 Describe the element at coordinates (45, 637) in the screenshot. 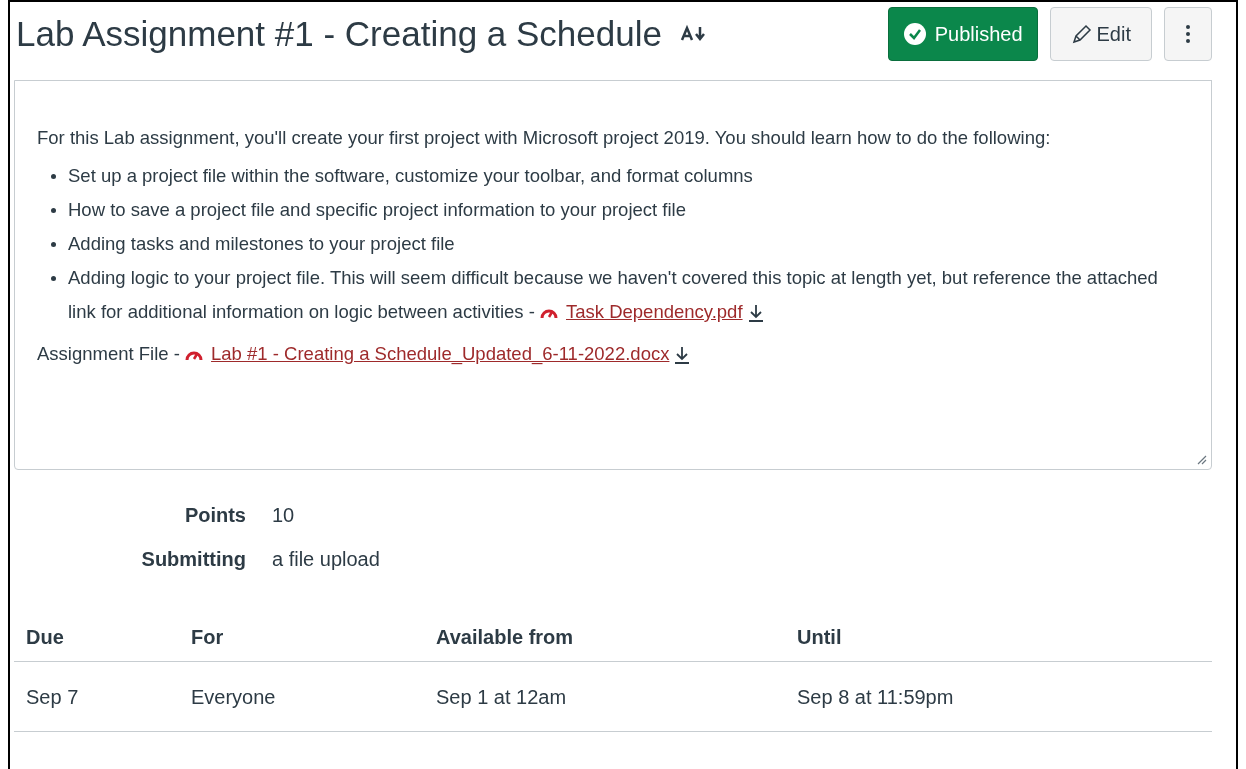

I see `column-header: Due` at that location.